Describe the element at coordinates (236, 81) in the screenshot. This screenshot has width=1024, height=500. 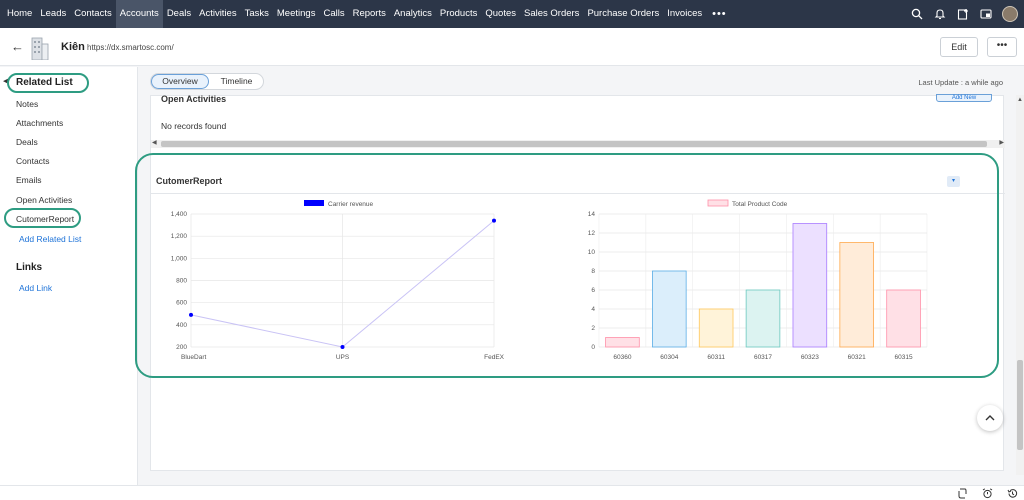
I see `tab-timeline: Timeline` at that location.